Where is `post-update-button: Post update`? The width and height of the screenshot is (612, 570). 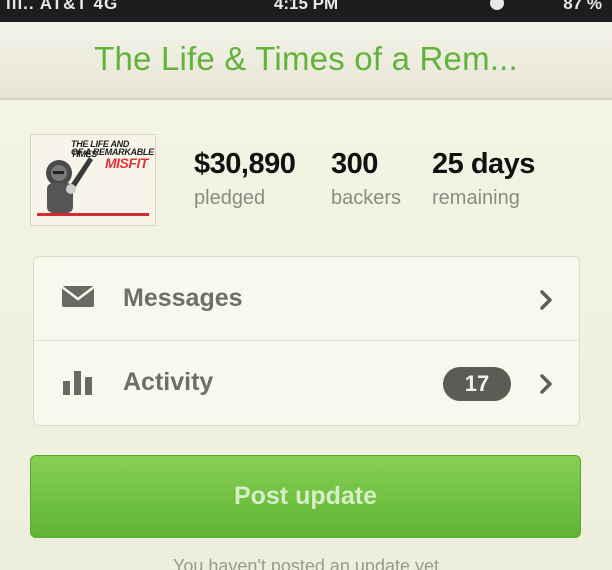
post-update-button: Post update is located at coordinates (305, 496).